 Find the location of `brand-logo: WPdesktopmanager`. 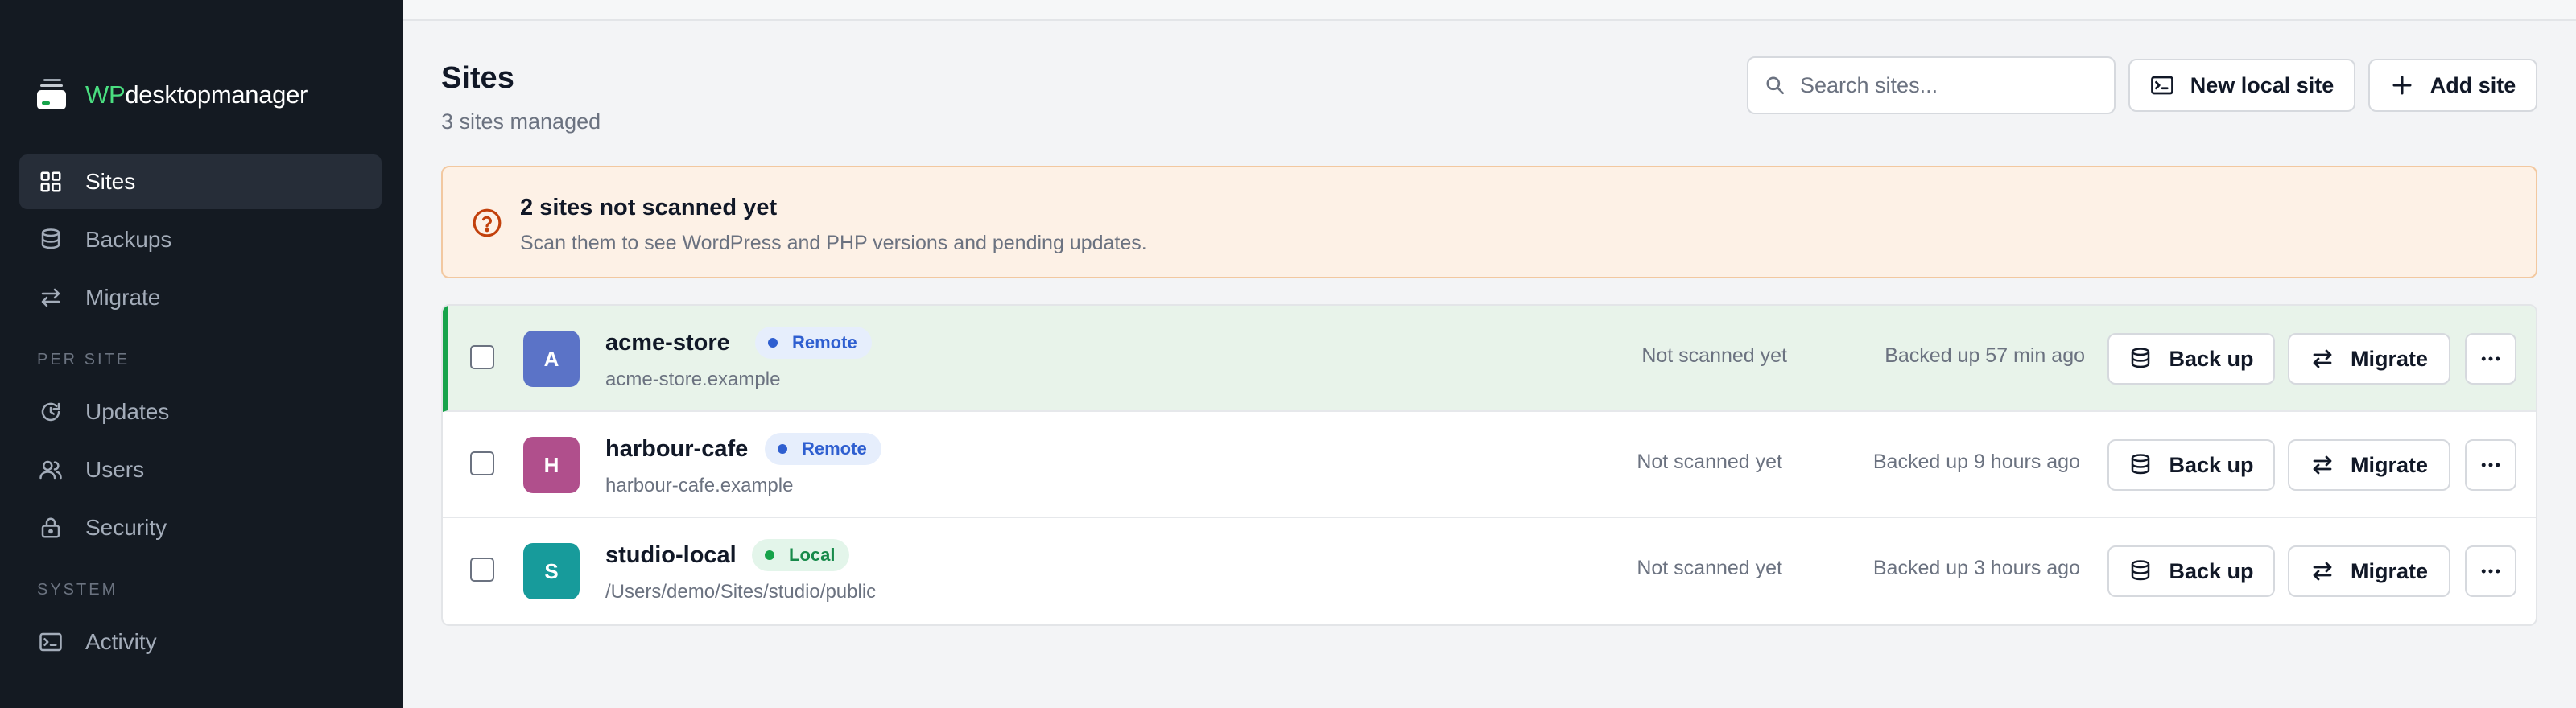

brand-logo: WPdesktopmanager is located at coordinates (171, 95).